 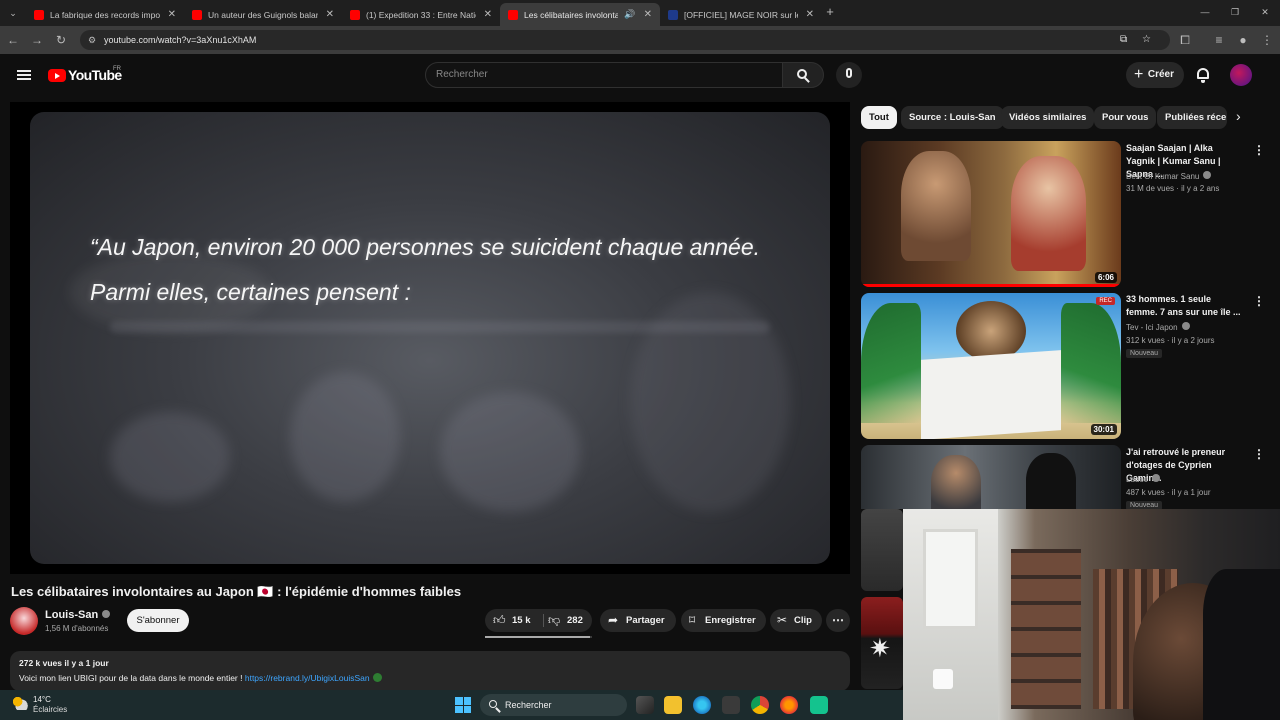 What do you see at coordinates (943, 679) in the screenshot?
I see `mug-shape` at bounding box center [943, 679].